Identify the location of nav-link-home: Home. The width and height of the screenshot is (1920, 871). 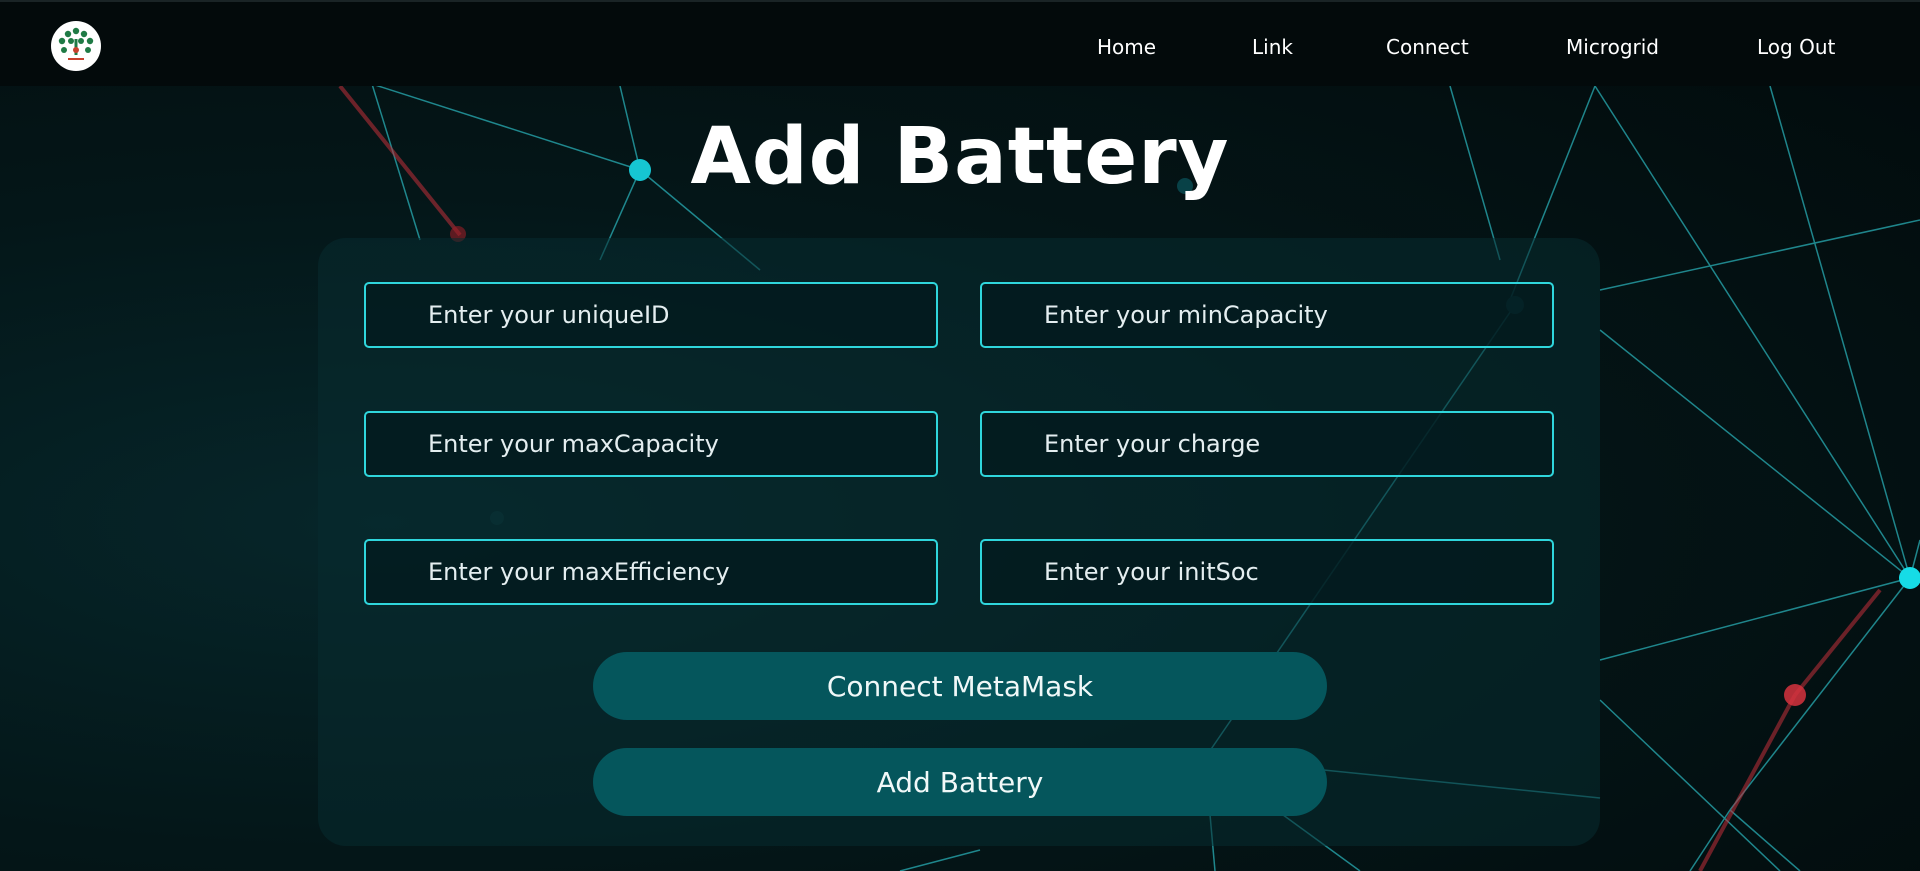
(1126, 47).